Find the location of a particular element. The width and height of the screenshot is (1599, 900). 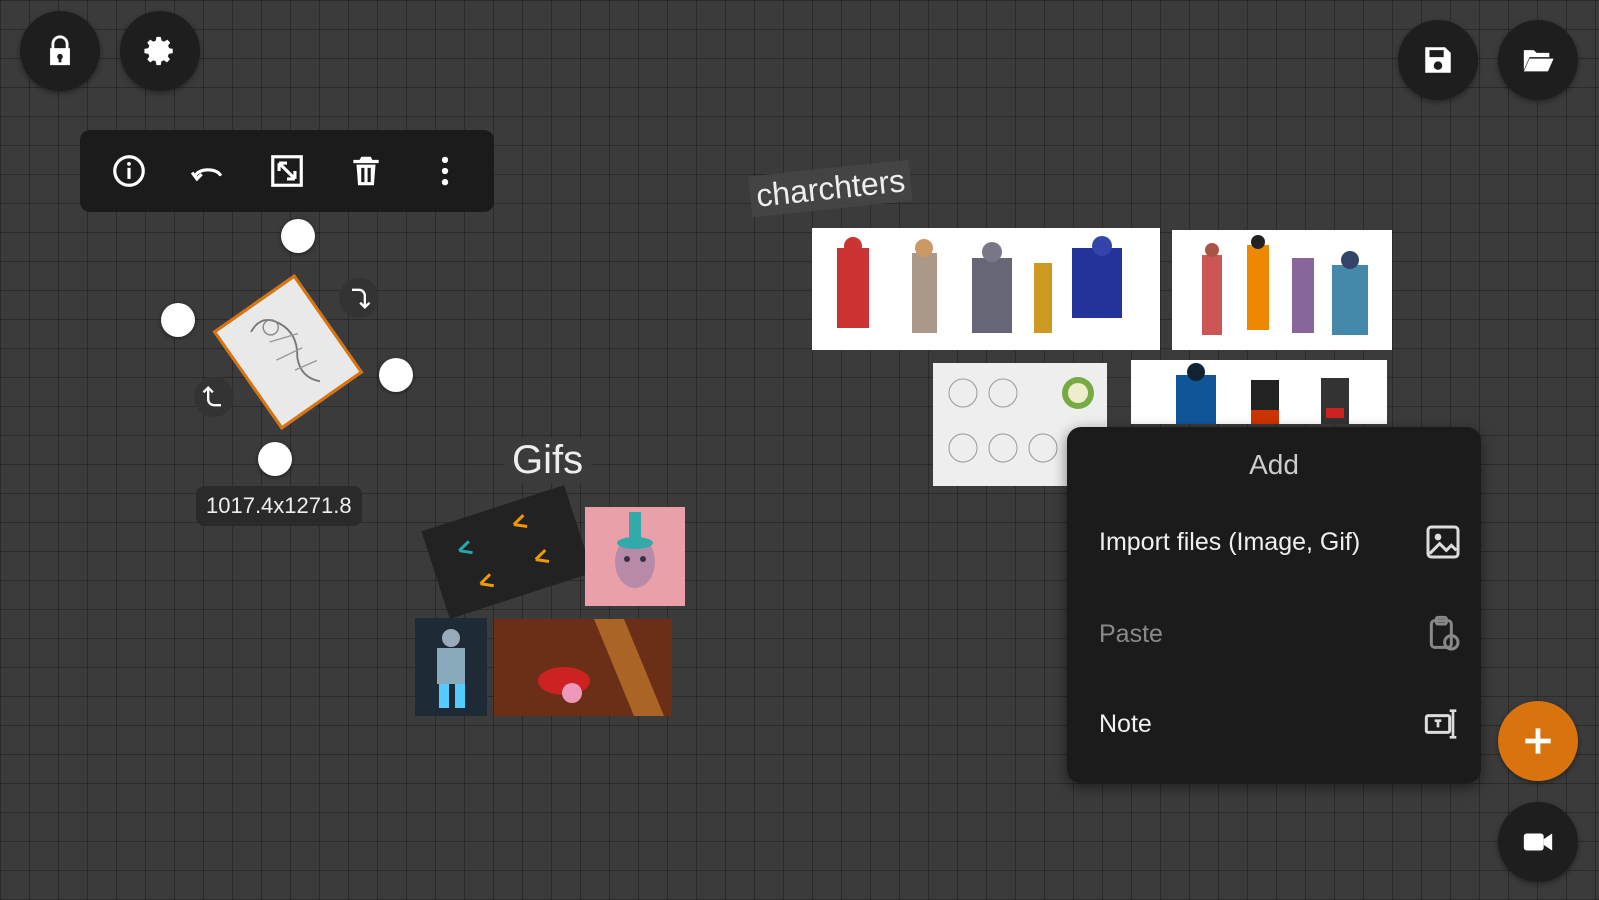

clipboard-icon is located at coordinates (1444, 633).